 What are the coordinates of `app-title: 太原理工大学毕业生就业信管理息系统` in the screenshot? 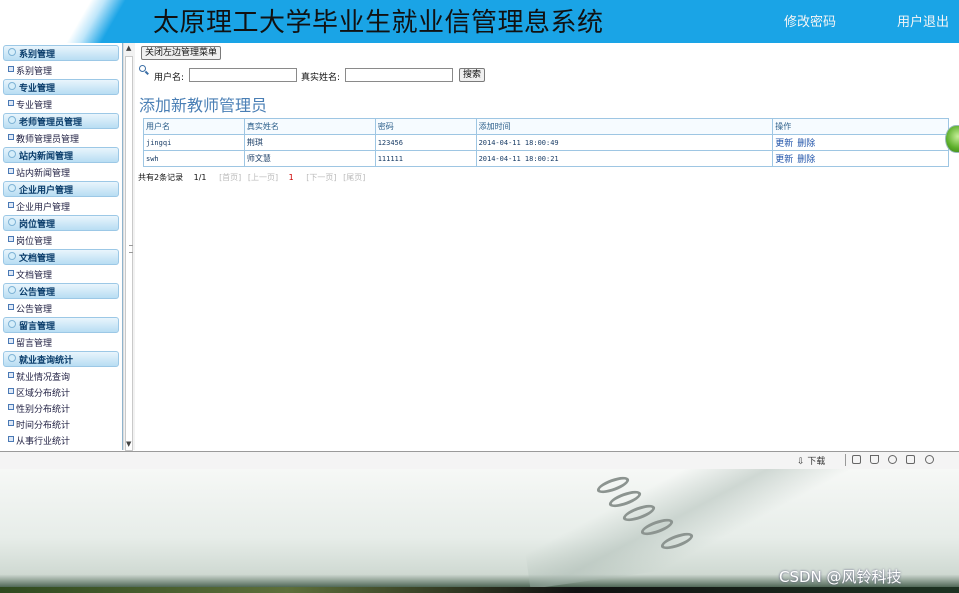 It's located at (378, 23).